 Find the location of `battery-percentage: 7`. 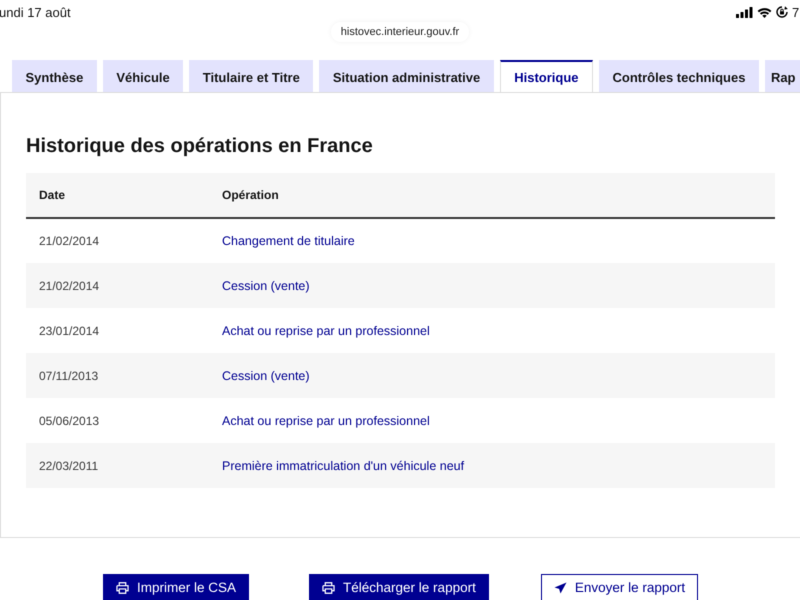

battery-percentage: 7 is located at coordinates (796, 12).